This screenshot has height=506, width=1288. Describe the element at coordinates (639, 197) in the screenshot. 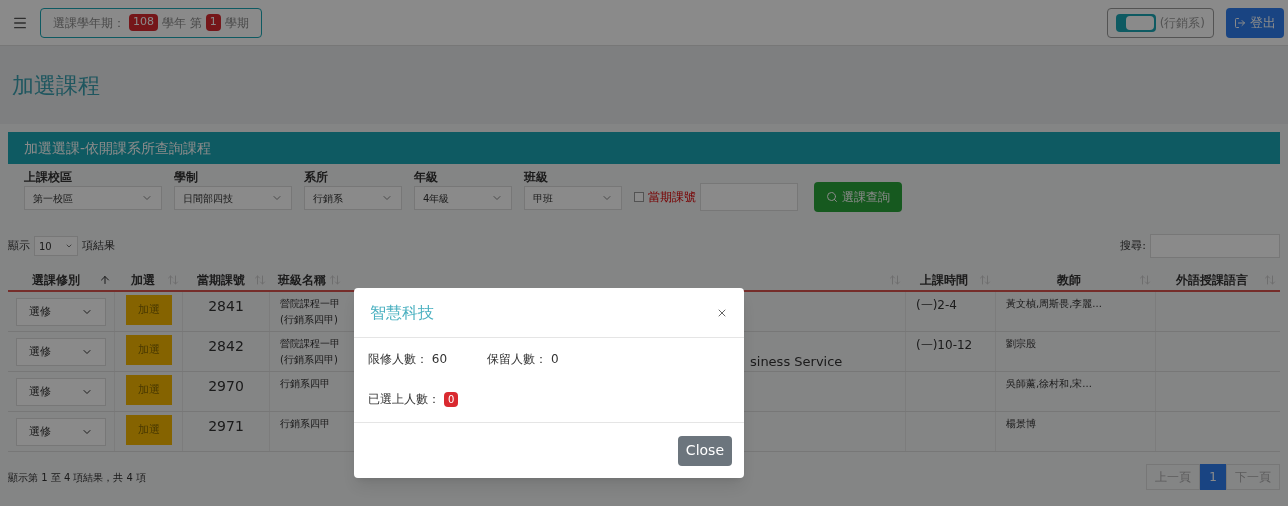

I see `course-number-checkbox` at that location.